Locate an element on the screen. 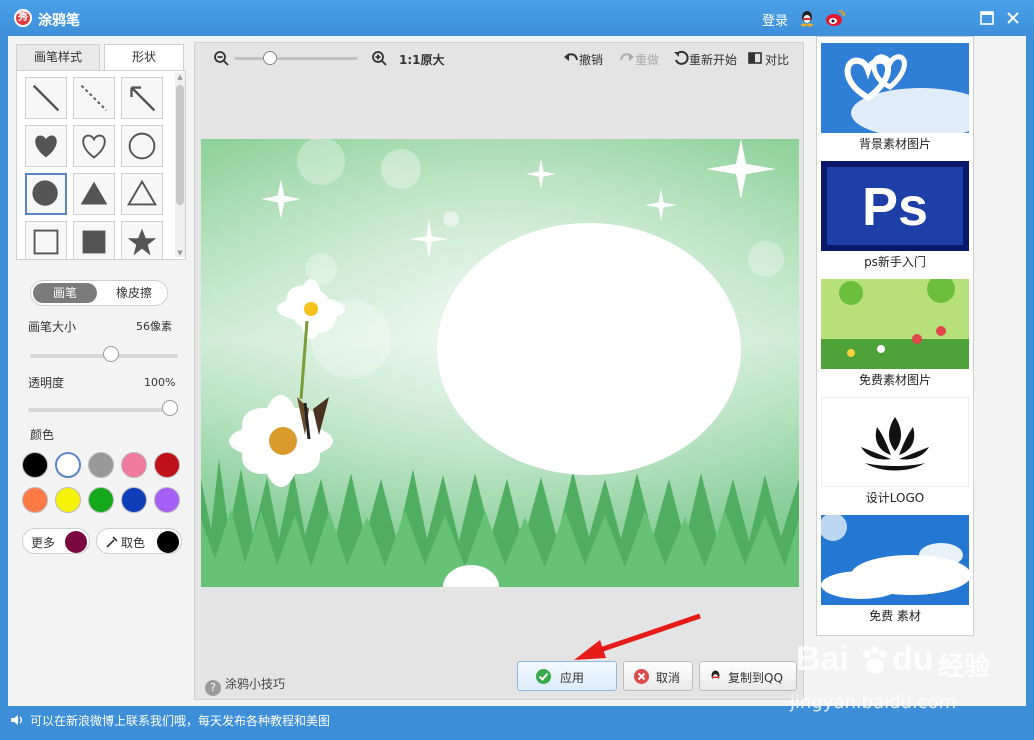 Image resolution: width=1034 pixels, height=740 pixels. close-icon is located at coordinates (1013, 18).